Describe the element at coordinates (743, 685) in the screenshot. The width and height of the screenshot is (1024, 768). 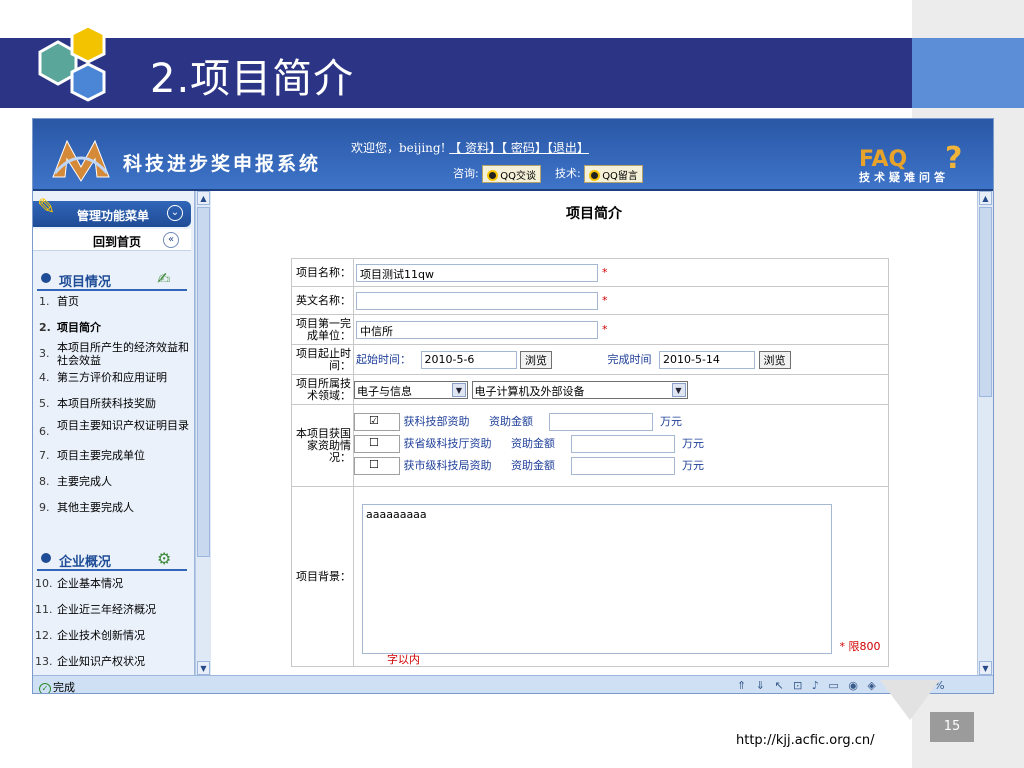
I see `arrow-up-icon: ⇑` at that location.